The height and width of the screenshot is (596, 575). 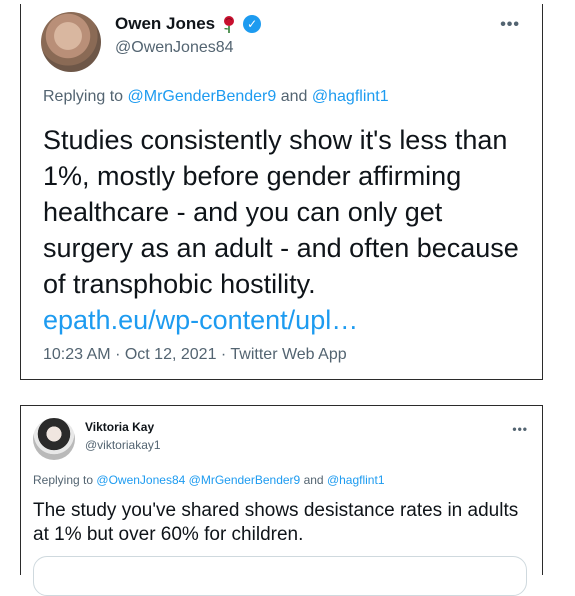 I want to click on author-handle: @OwenJones84, so click(x=174, y=48).